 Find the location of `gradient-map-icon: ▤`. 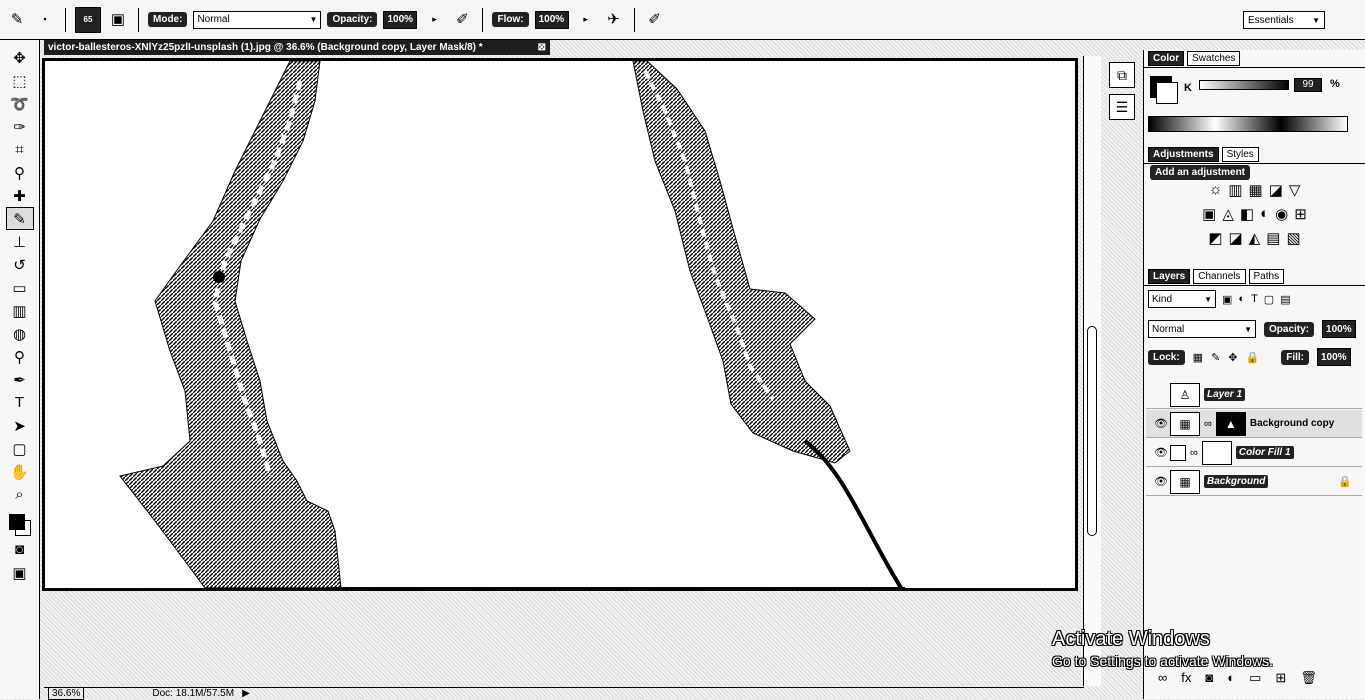

gradient-map-icon: ▤ is located at coordinates (1273, 238).